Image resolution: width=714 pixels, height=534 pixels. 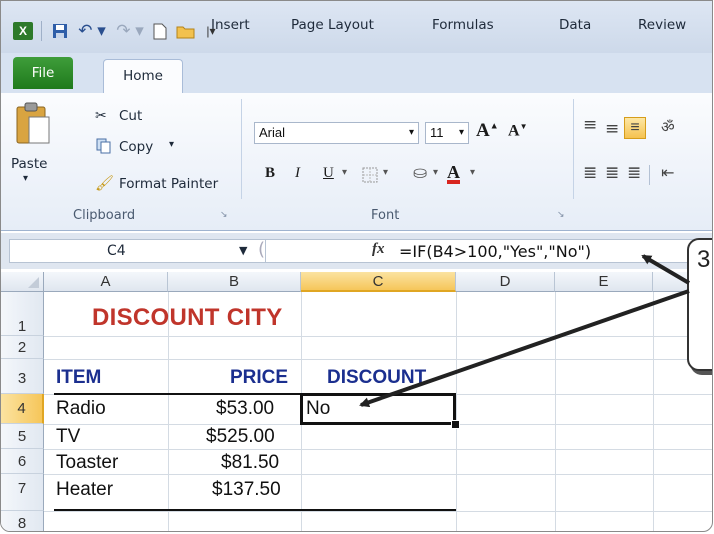 What do you see at coordinates (524, 348) in the screenshot?
I see `arrow-to-cell` at bounding box center [524, 348].